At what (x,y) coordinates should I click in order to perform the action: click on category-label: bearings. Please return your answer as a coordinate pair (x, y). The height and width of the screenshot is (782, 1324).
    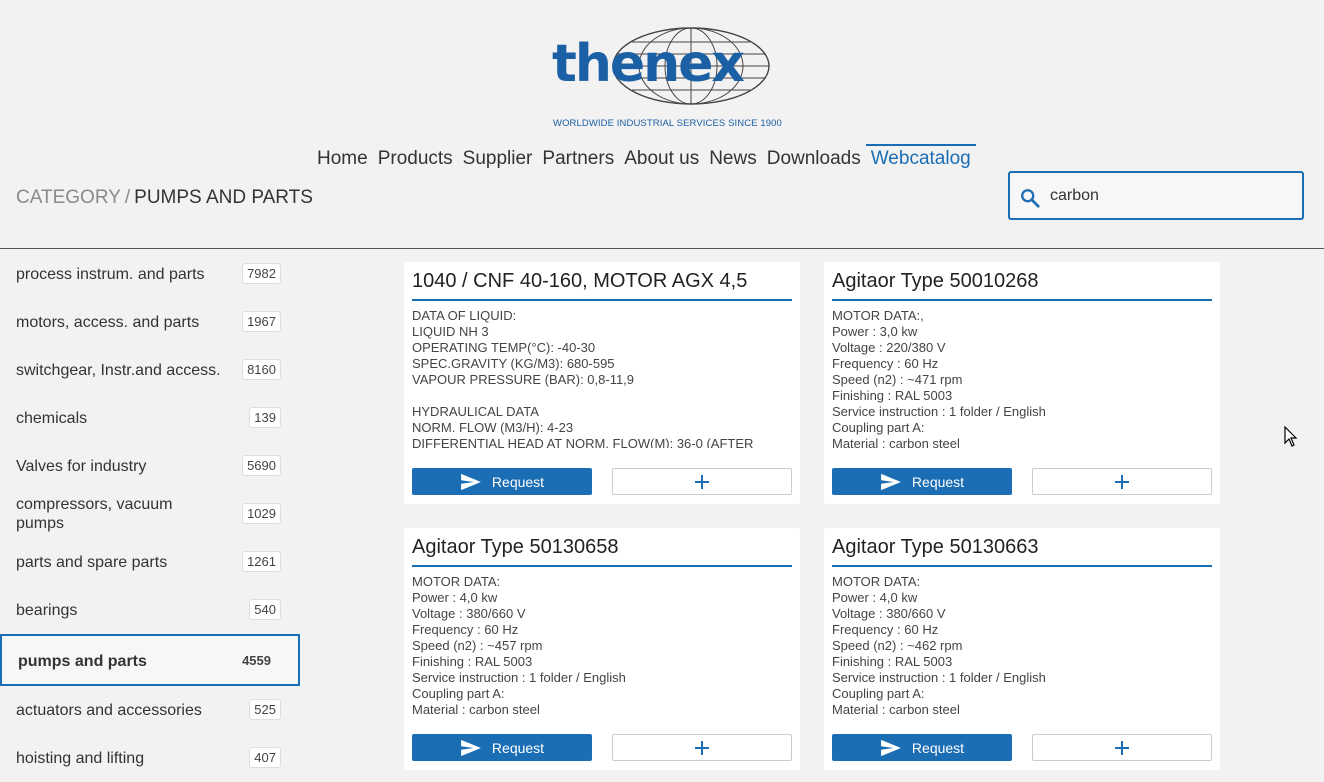
    Looking at the image, I should click on (47, 610).